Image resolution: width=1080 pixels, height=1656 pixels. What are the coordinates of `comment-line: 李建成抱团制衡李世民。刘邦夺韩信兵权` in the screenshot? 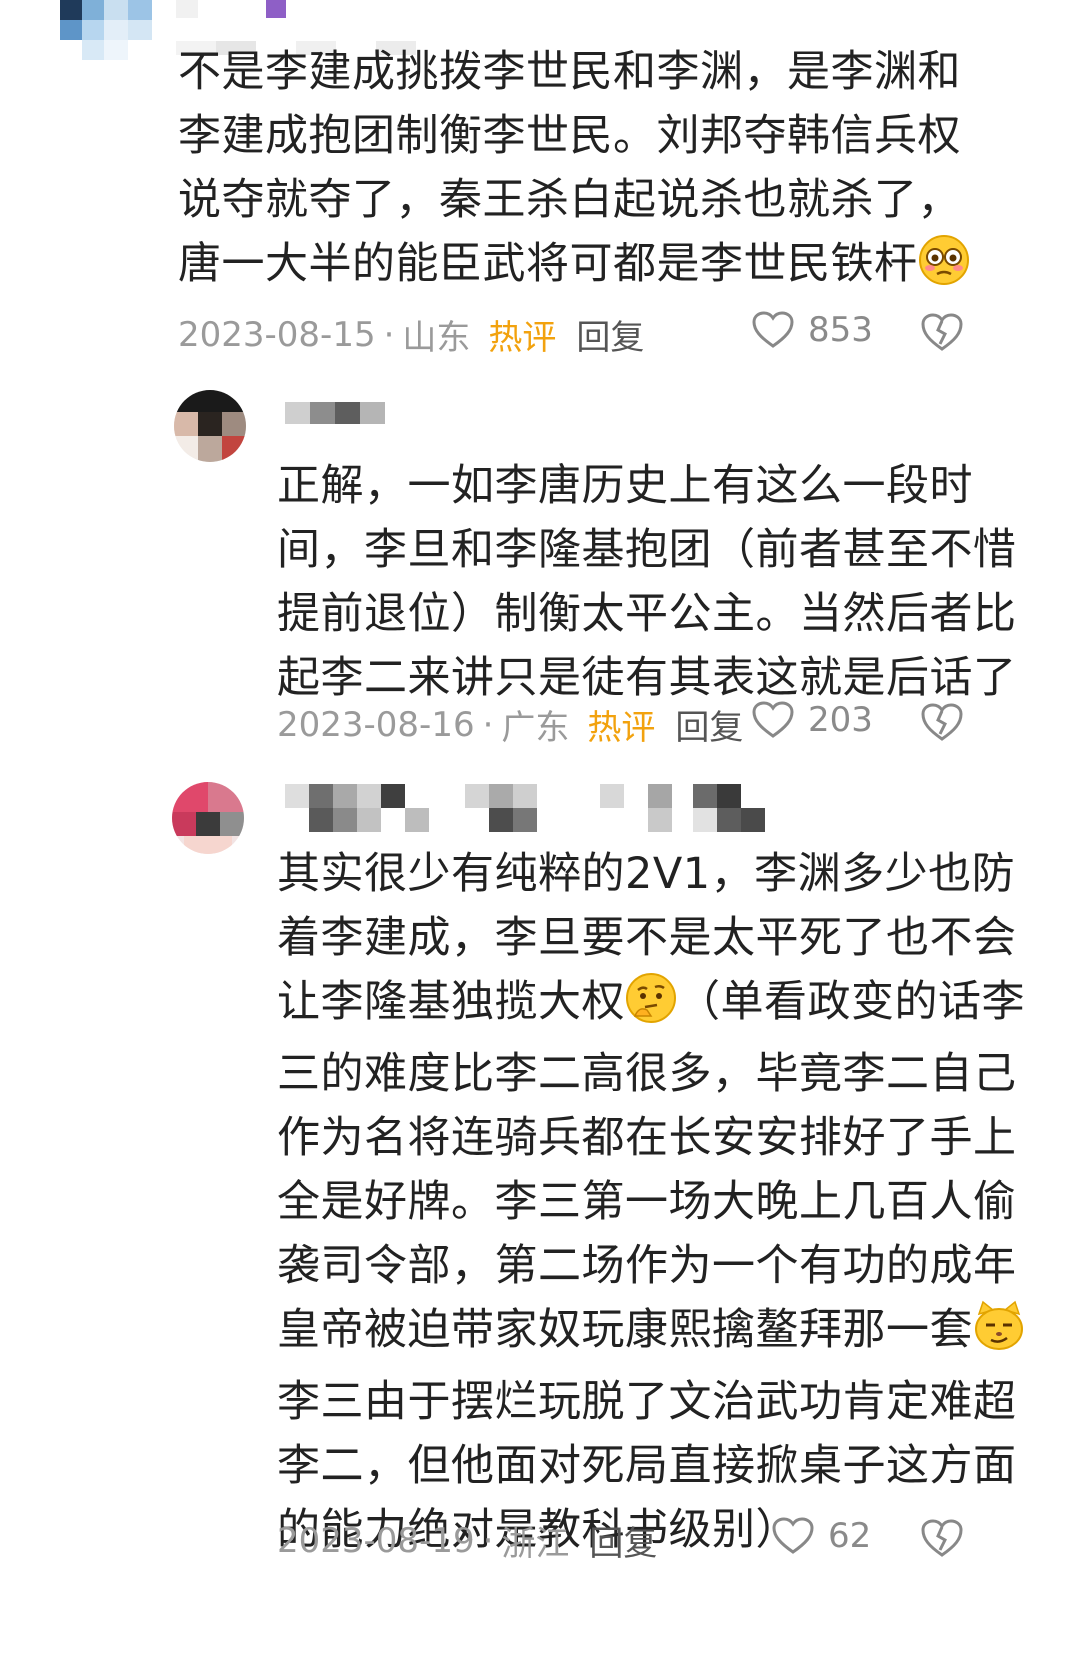 It's located at (569, 136).